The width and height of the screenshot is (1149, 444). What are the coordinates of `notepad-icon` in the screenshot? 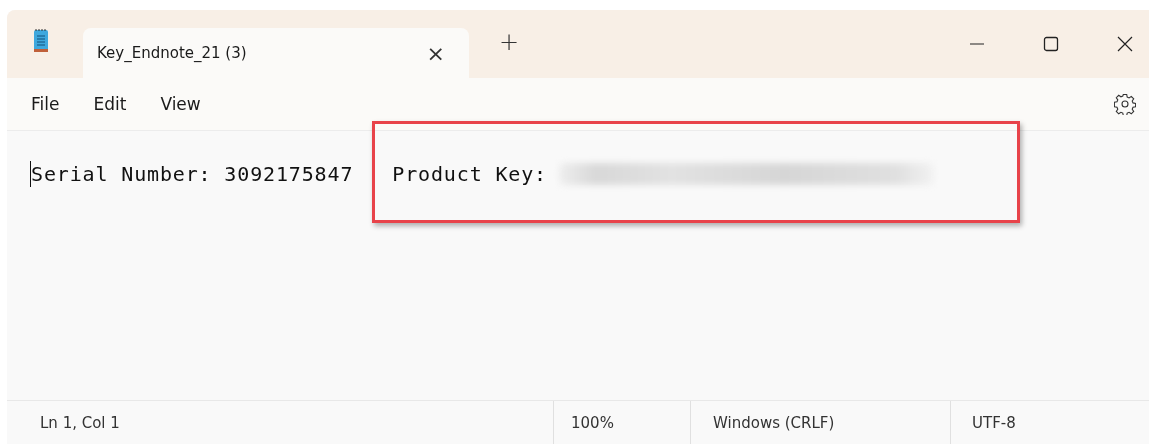 It's located at (41, 40).